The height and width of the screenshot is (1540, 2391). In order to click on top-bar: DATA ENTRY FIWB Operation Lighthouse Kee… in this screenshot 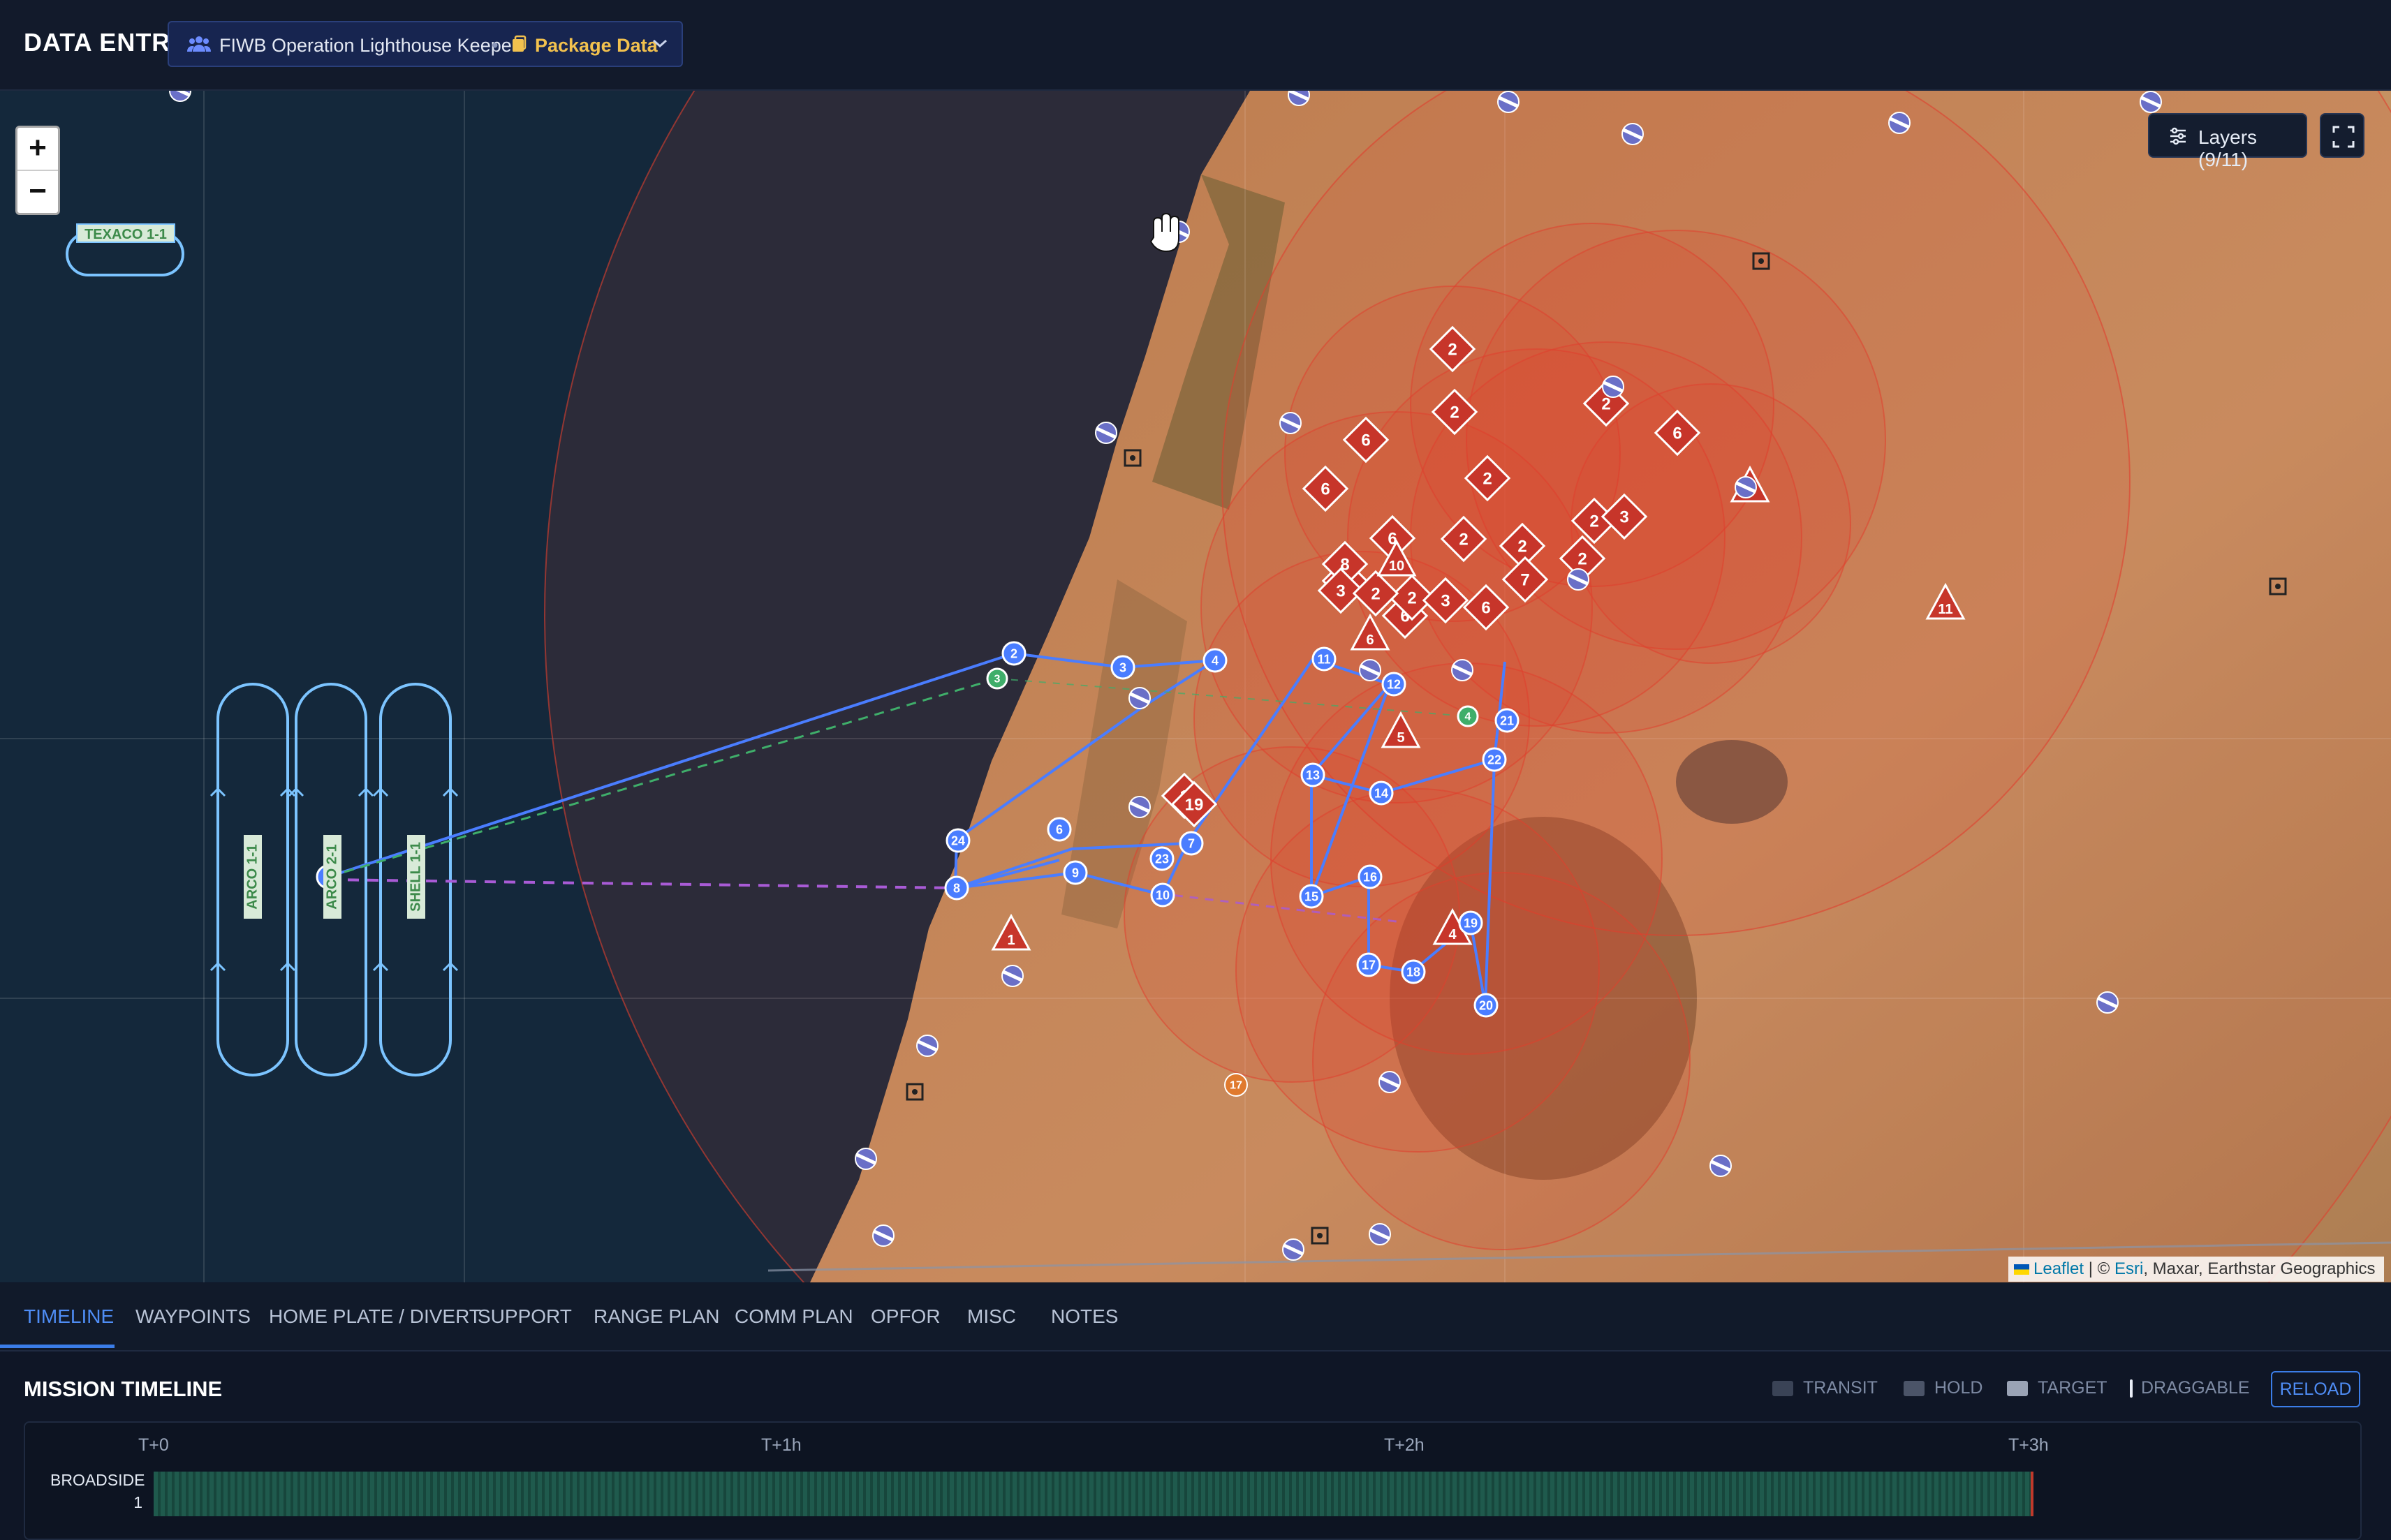, I will do `click(1195, 45)`.